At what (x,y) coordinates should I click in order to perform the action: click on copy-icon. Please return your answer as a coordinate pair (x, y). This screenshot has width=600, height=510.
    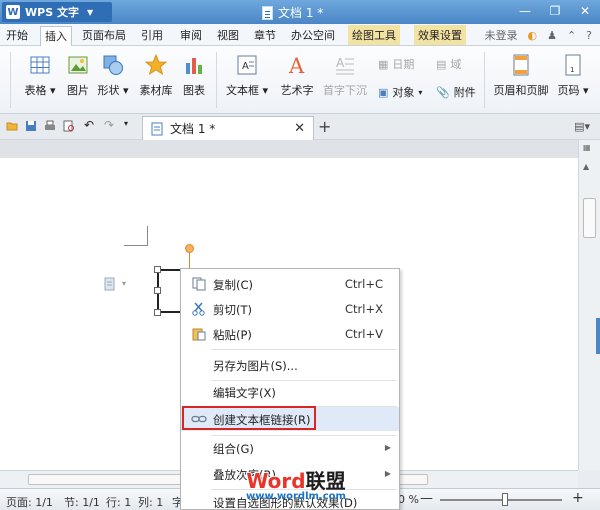
    Looking at the image, I should click on (199, 284).